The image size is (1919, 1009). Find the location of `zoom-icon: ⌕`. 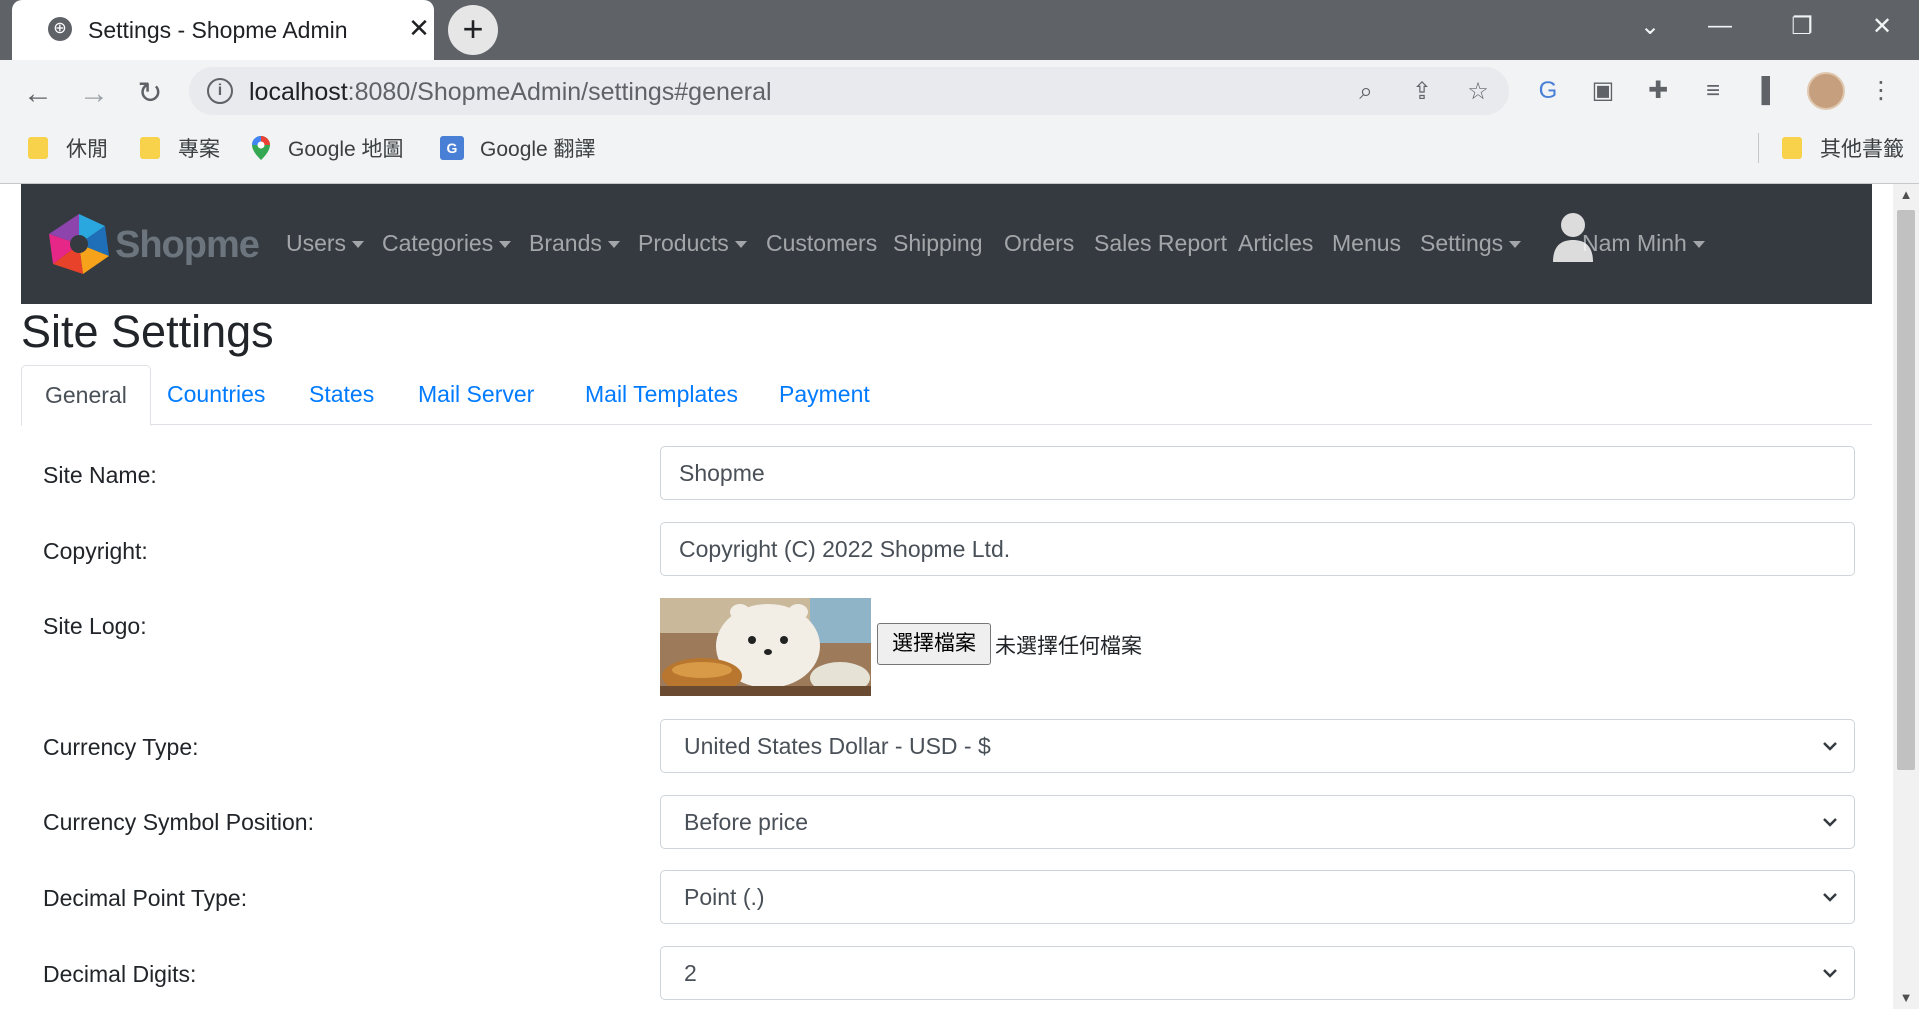

zoom-icon: ⌕ is located at coordinates (1366, 92).